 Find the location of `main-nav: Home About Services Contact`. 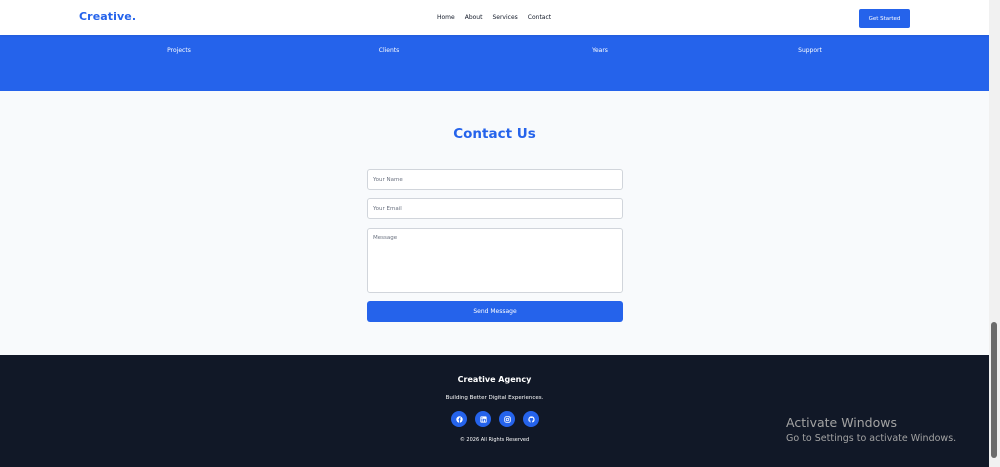

main-nav: Home About Services Contact is located at coordinates (494, 17).